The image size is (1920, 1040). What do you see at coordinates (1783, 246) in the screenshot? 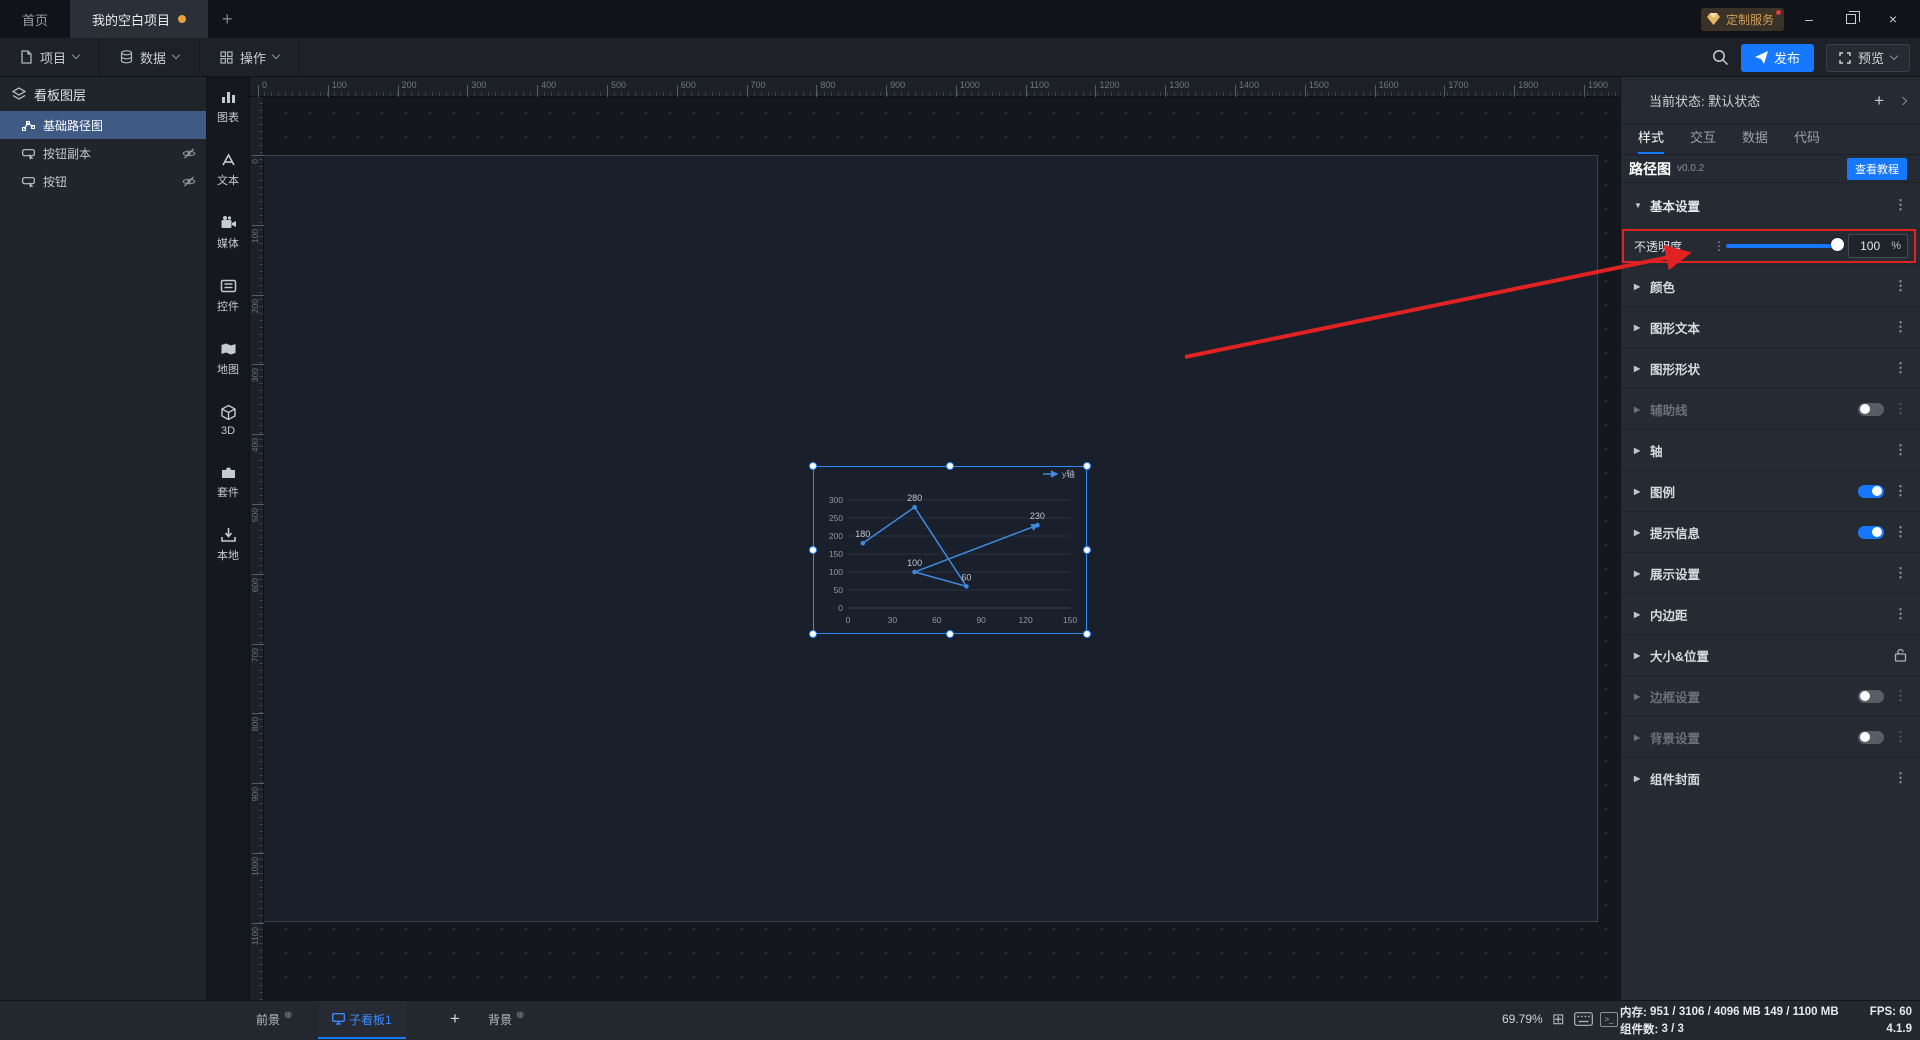
I see `opacity-slider-track` at bounding box center [1783, 246].